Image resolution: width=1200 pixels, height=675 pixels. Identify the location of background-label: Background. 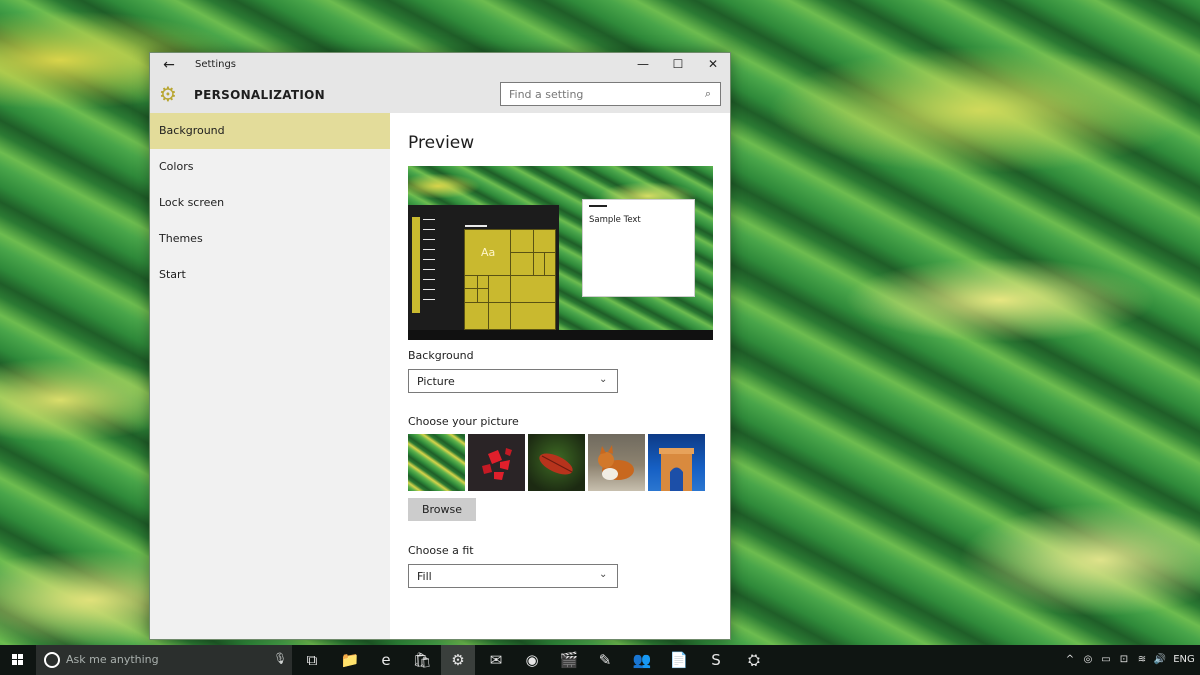
(441, 355).